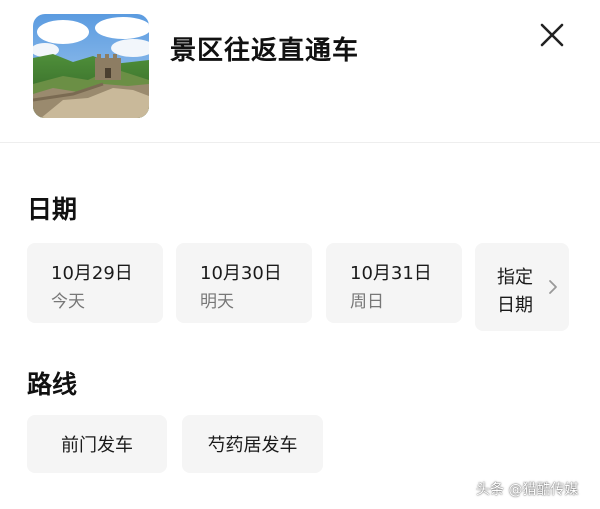 The height and width of the screenshot is (509, 600). Describe the element at coordinates (367, 302) in the screenshot. I see `day-label: 周日` at that location.